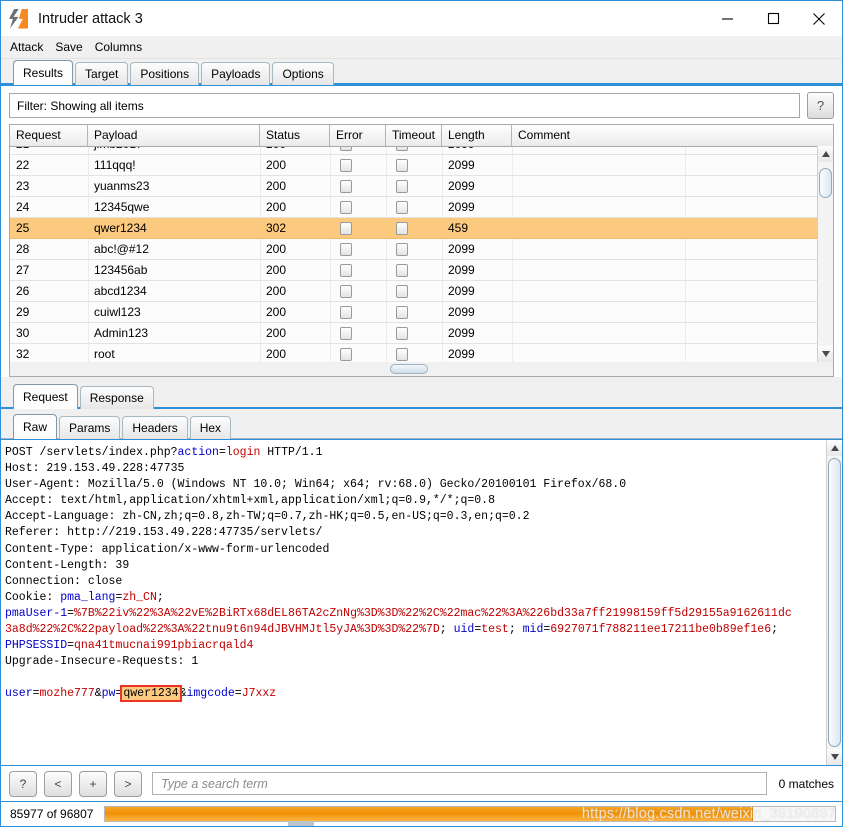 Image resolution: width=843 pixels, height=827 pixels. What do you see at coordinates (155, 427) in the screenshot?
I see `tab-headers: Headers` at bounding box center [155, 427].